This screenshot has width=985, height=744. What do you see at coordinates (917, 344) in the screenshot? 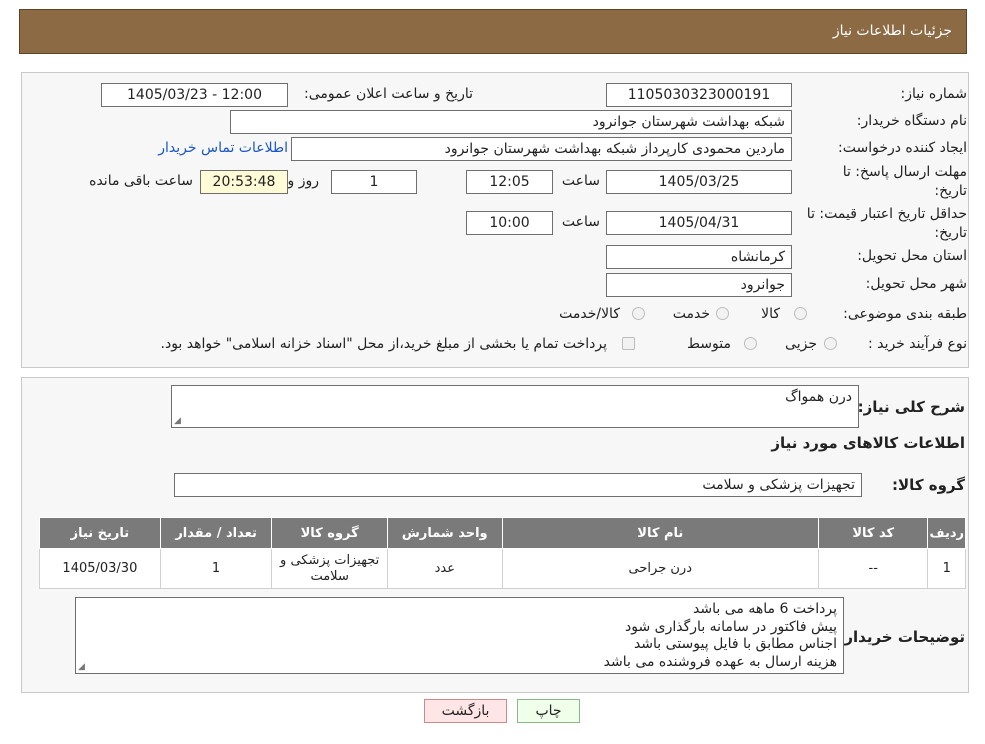
I see `process-type-label: نوع فرآیند خرید :` at bounding box center [917, 344].